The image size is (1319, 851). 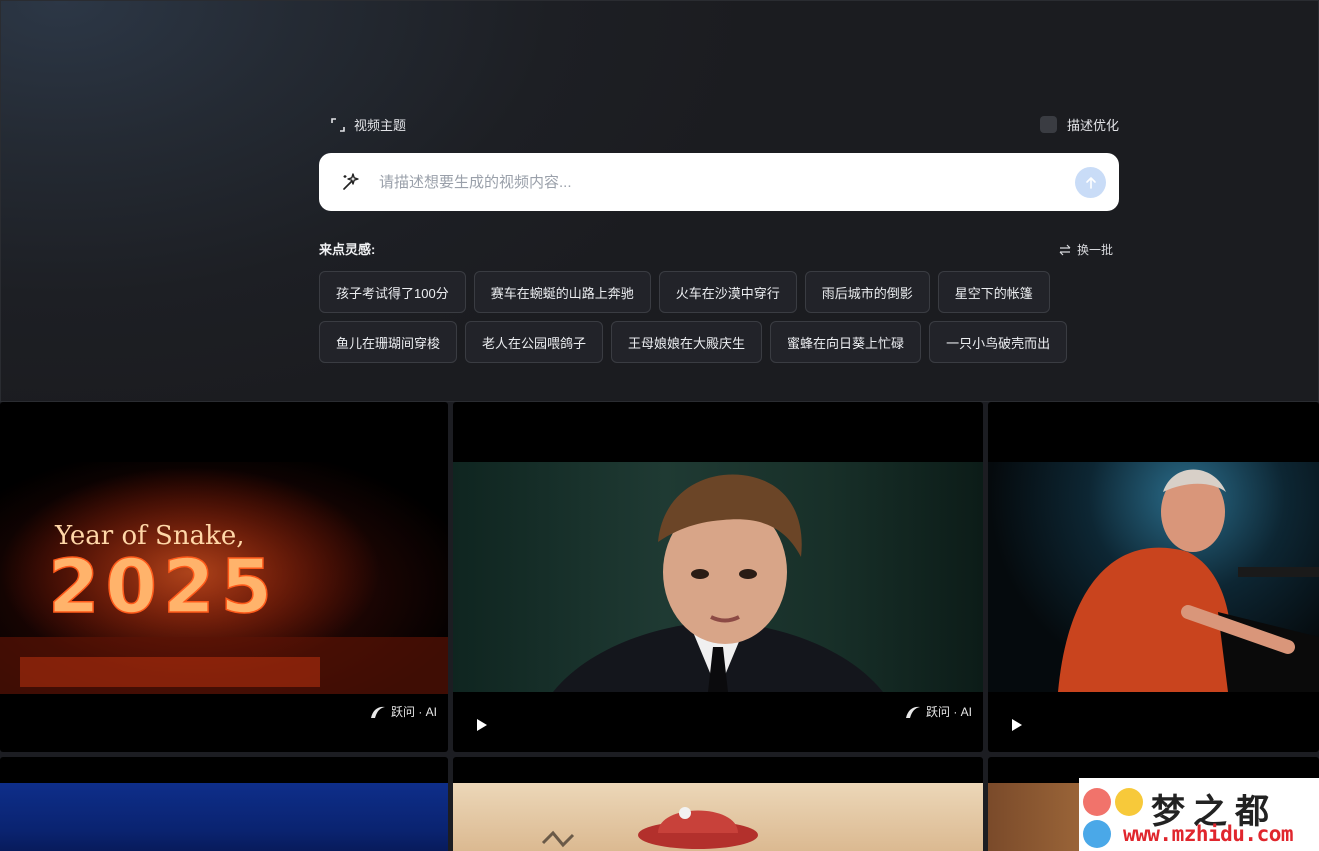 I want to click on inspiration-chip: 蜜蜂在向日葵上忙碌, so click(x=846, y=342).